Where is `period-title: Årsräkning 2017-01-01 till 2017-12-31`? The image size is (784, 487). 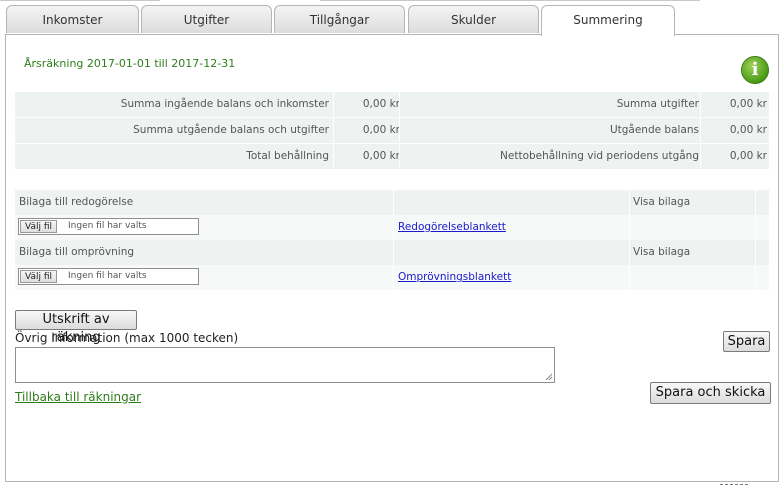 period-title: Årsräkning 2017-01-01 till 2017-12-31 is located at coordinates (130, 63).